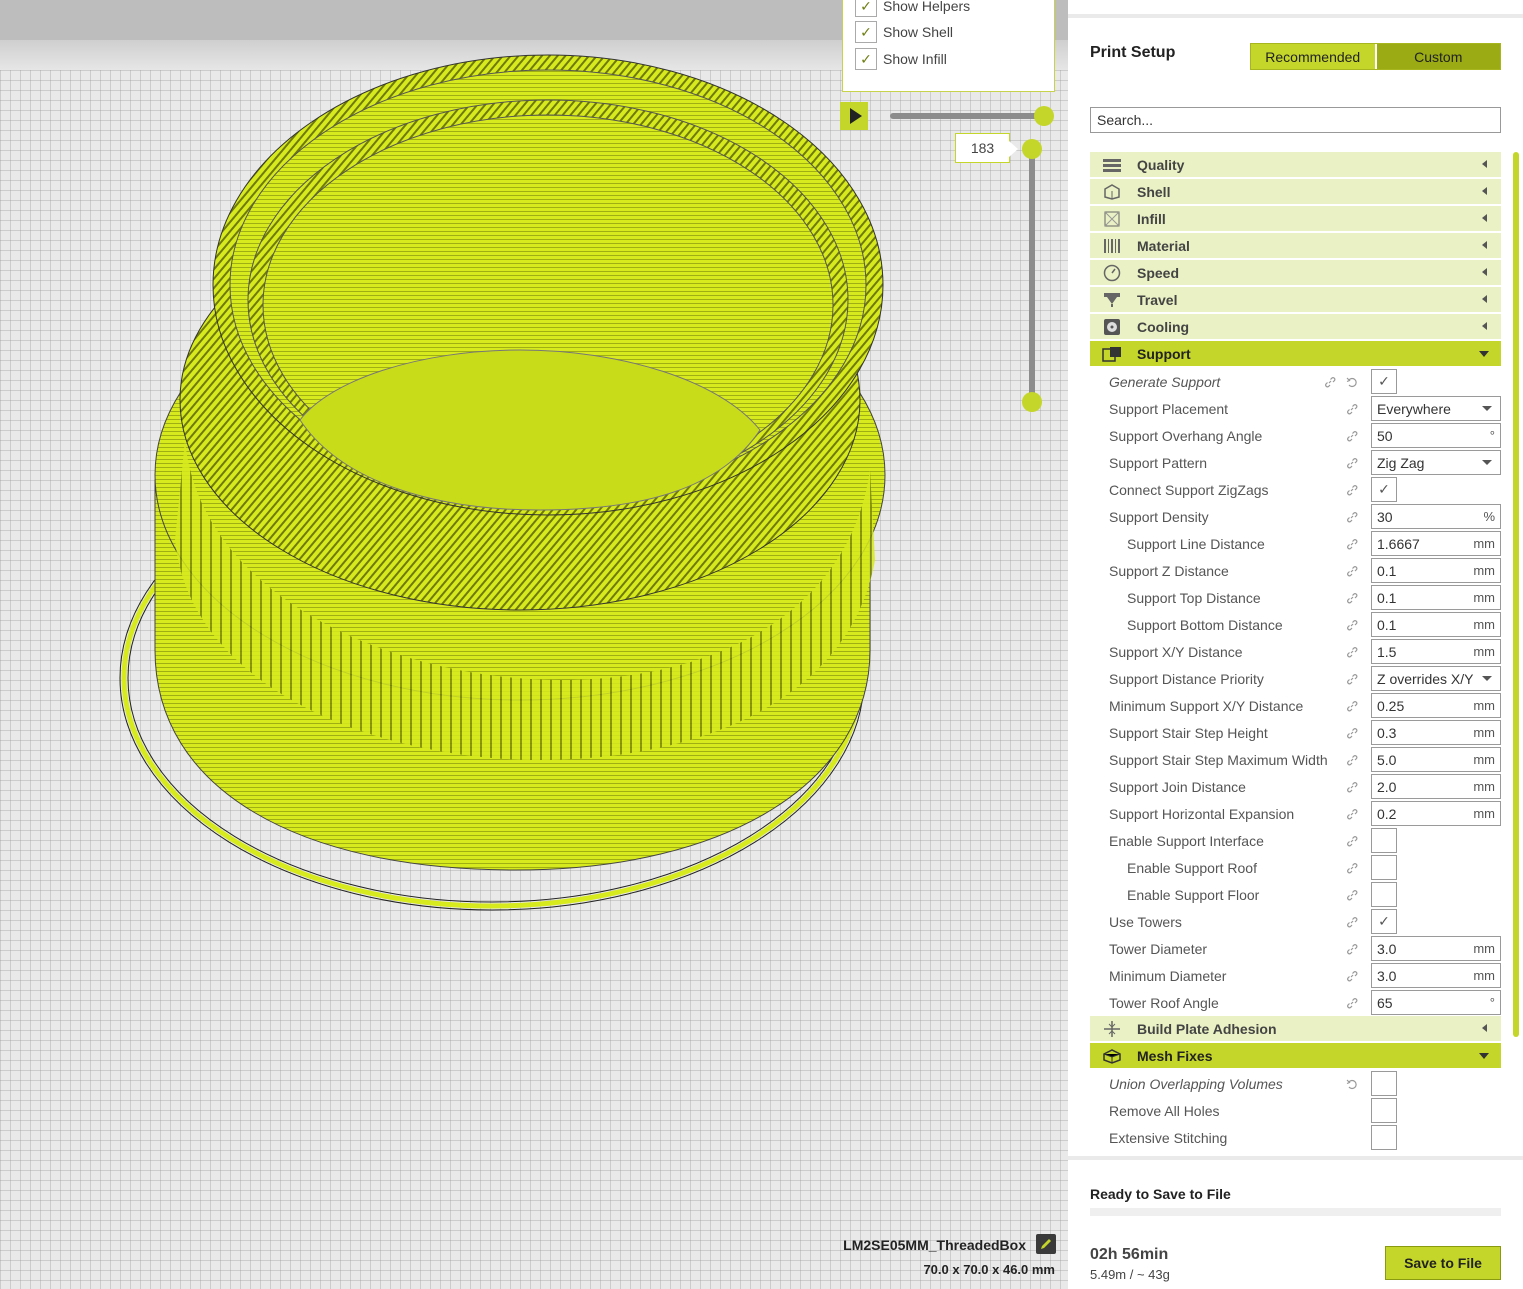 The height and width of the screenshot is (1289, 1523). I want to click on enable-support-roof-checkbox, so click(1384, 867).